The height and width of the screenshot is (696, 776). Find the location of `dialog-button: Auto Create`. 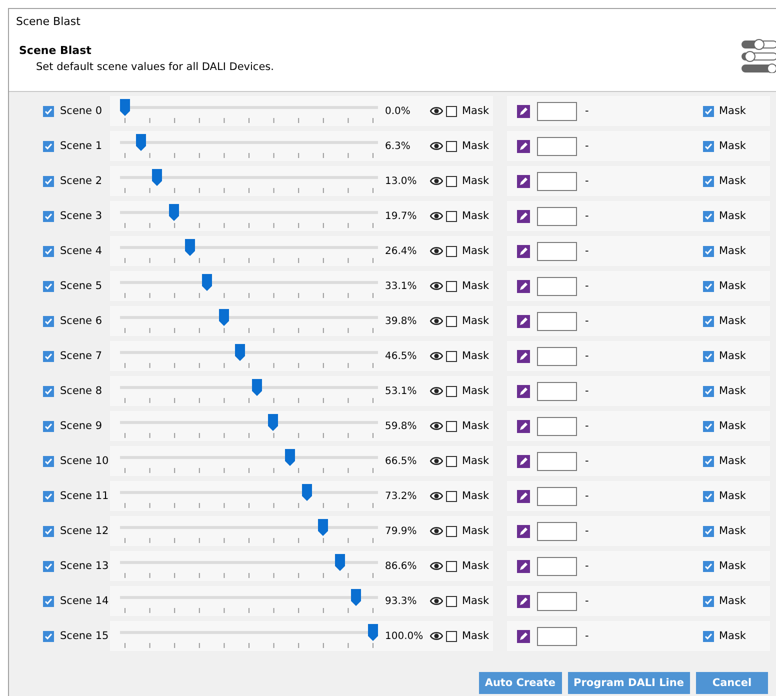

dialog-button: Auto Create is located at coordinates (520, 683).